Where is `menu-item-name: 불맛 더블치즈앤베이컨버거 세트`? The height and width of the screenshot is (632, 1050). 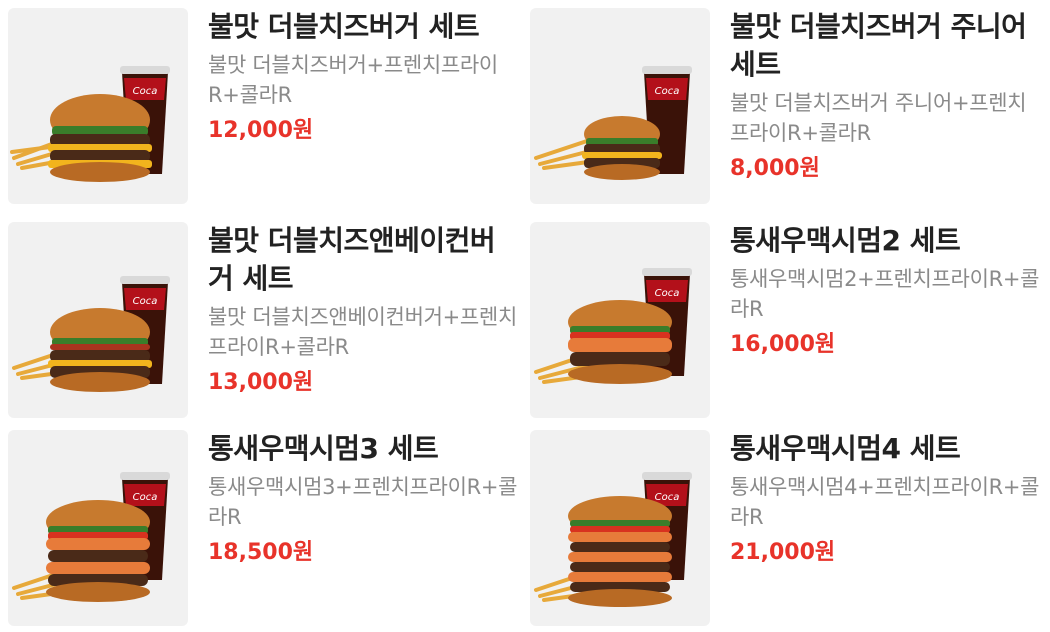
menu-item-name: 불맛 더블치즈앤베이컨버거 세트 is located at coordinates (352, 259).